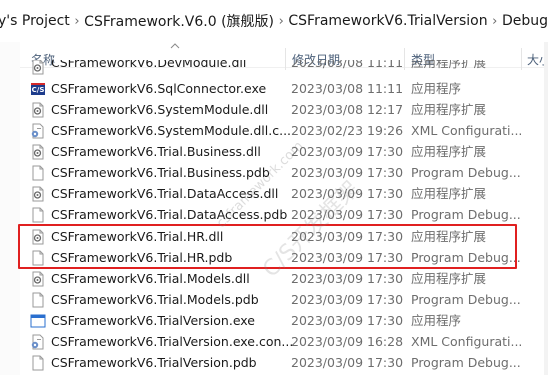 The image size is (548, 375). Describe the element at coordinates (154, 362) in the screenshot. I see `file-name: CSFrameworkV6.TrialVersion.pdb` at that location.